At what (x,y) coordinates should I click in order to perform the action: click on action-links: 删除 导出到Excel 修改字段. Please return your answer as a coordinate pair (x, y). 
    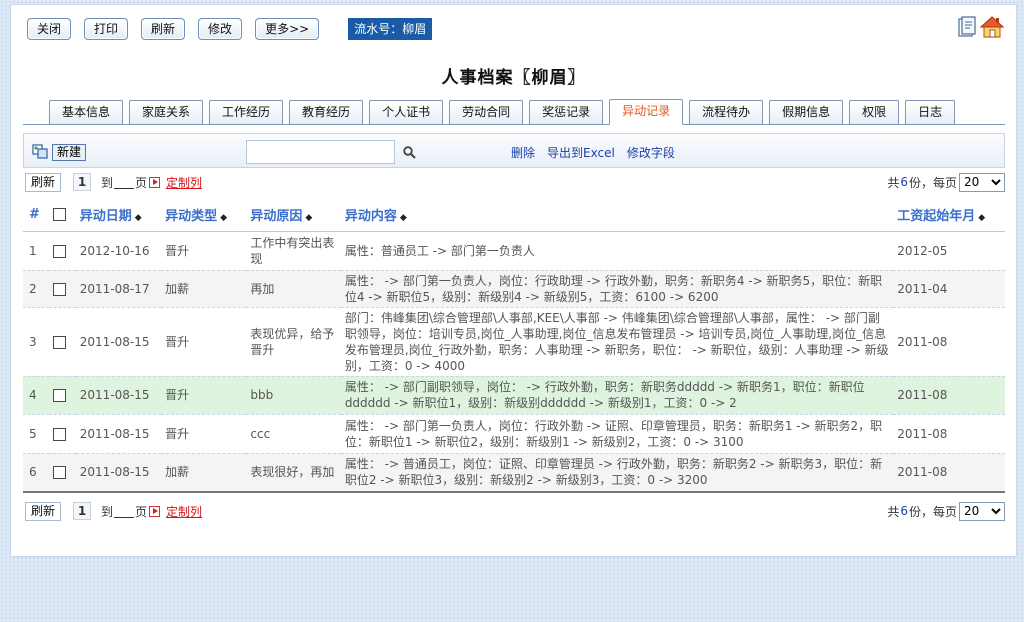
    Looking at the image, I should click on (593, 152).